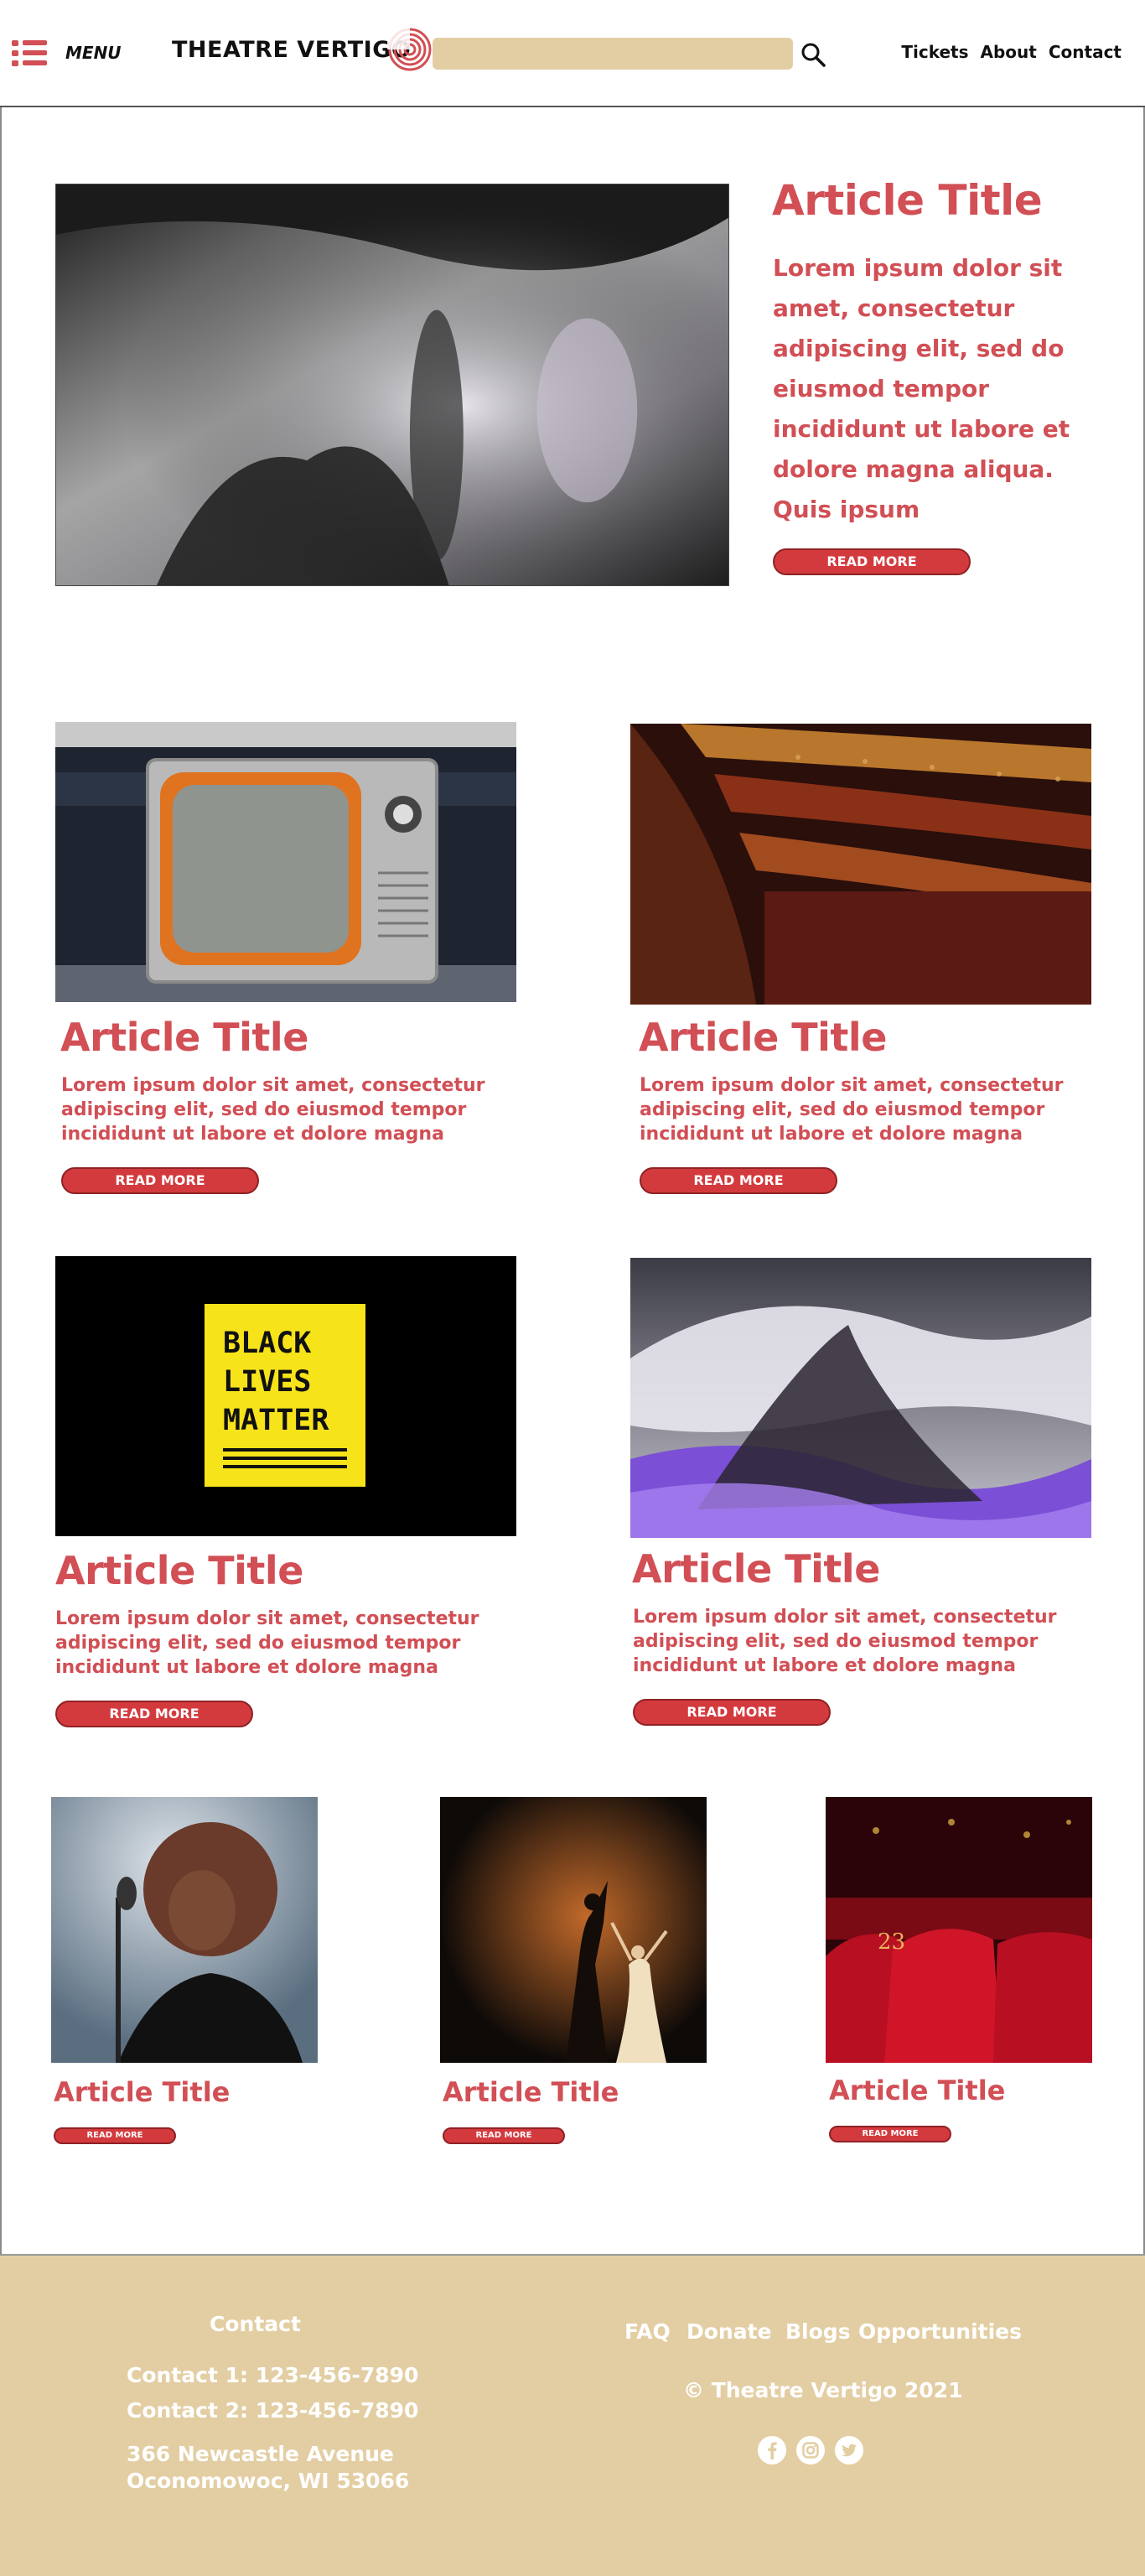 The height and width of the screenshot is (2576, 1145). Describe the element at coordinates (613, 54) in the screenshot. I see `search-input` at that location.